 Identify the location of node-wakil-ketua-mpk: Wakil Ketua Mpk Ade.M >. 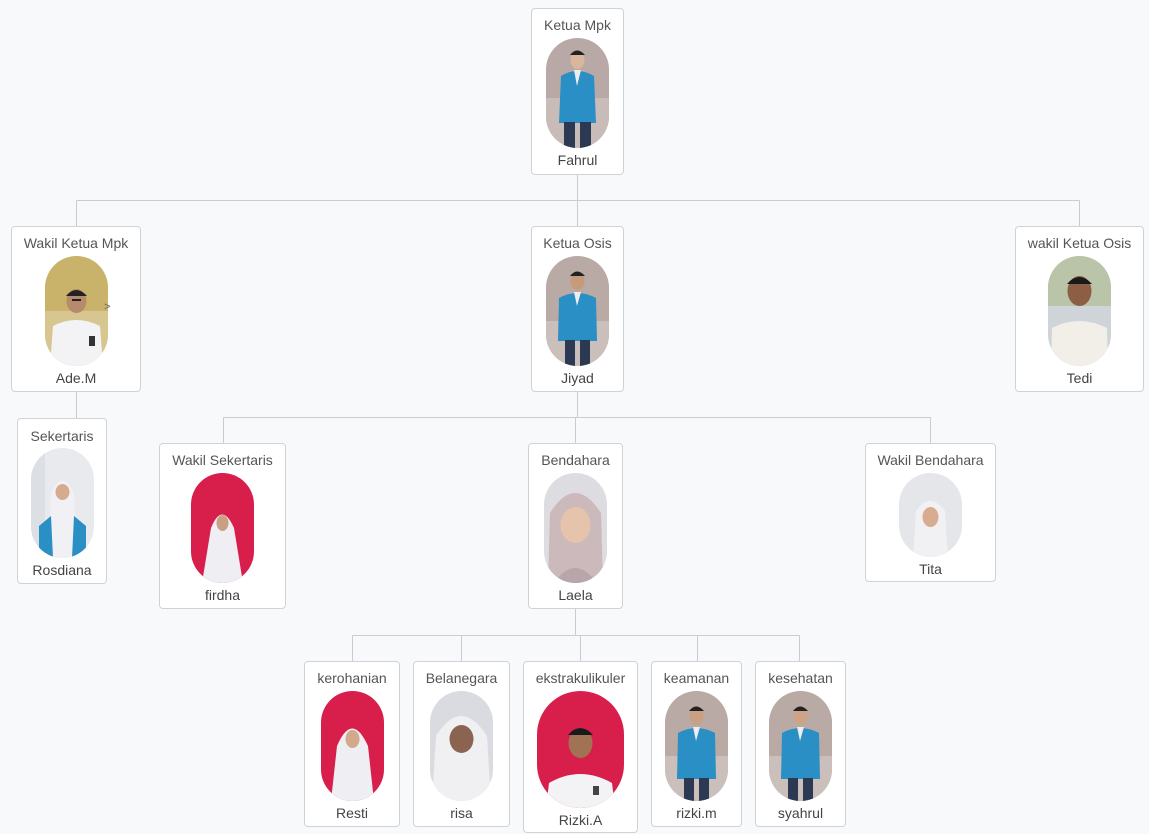
(76, 309).